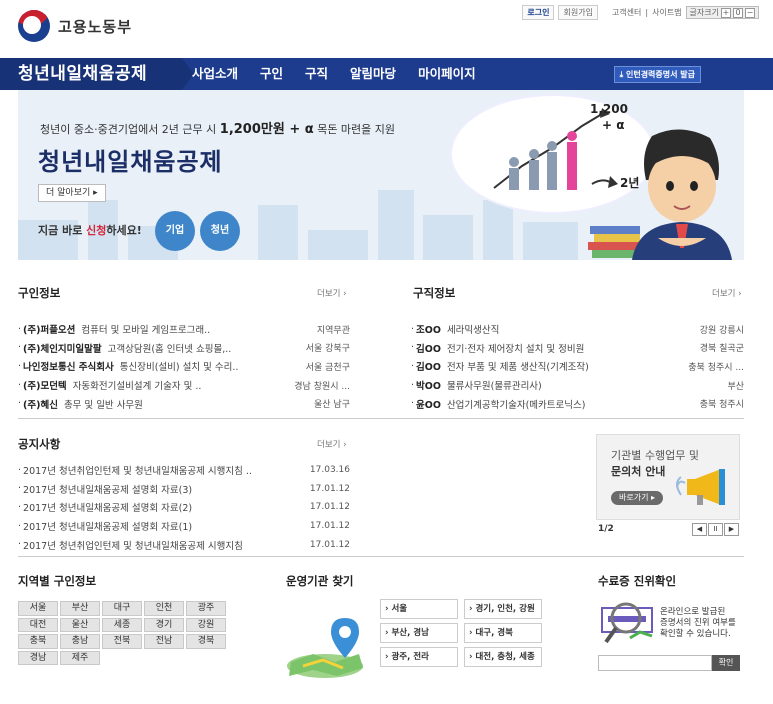 This screenshot has width=773, height=704. I want to click on list-item: · 윤OO 산업기계공학기술자(메카트로닉스) 충북 청주시, so click(577, 403).